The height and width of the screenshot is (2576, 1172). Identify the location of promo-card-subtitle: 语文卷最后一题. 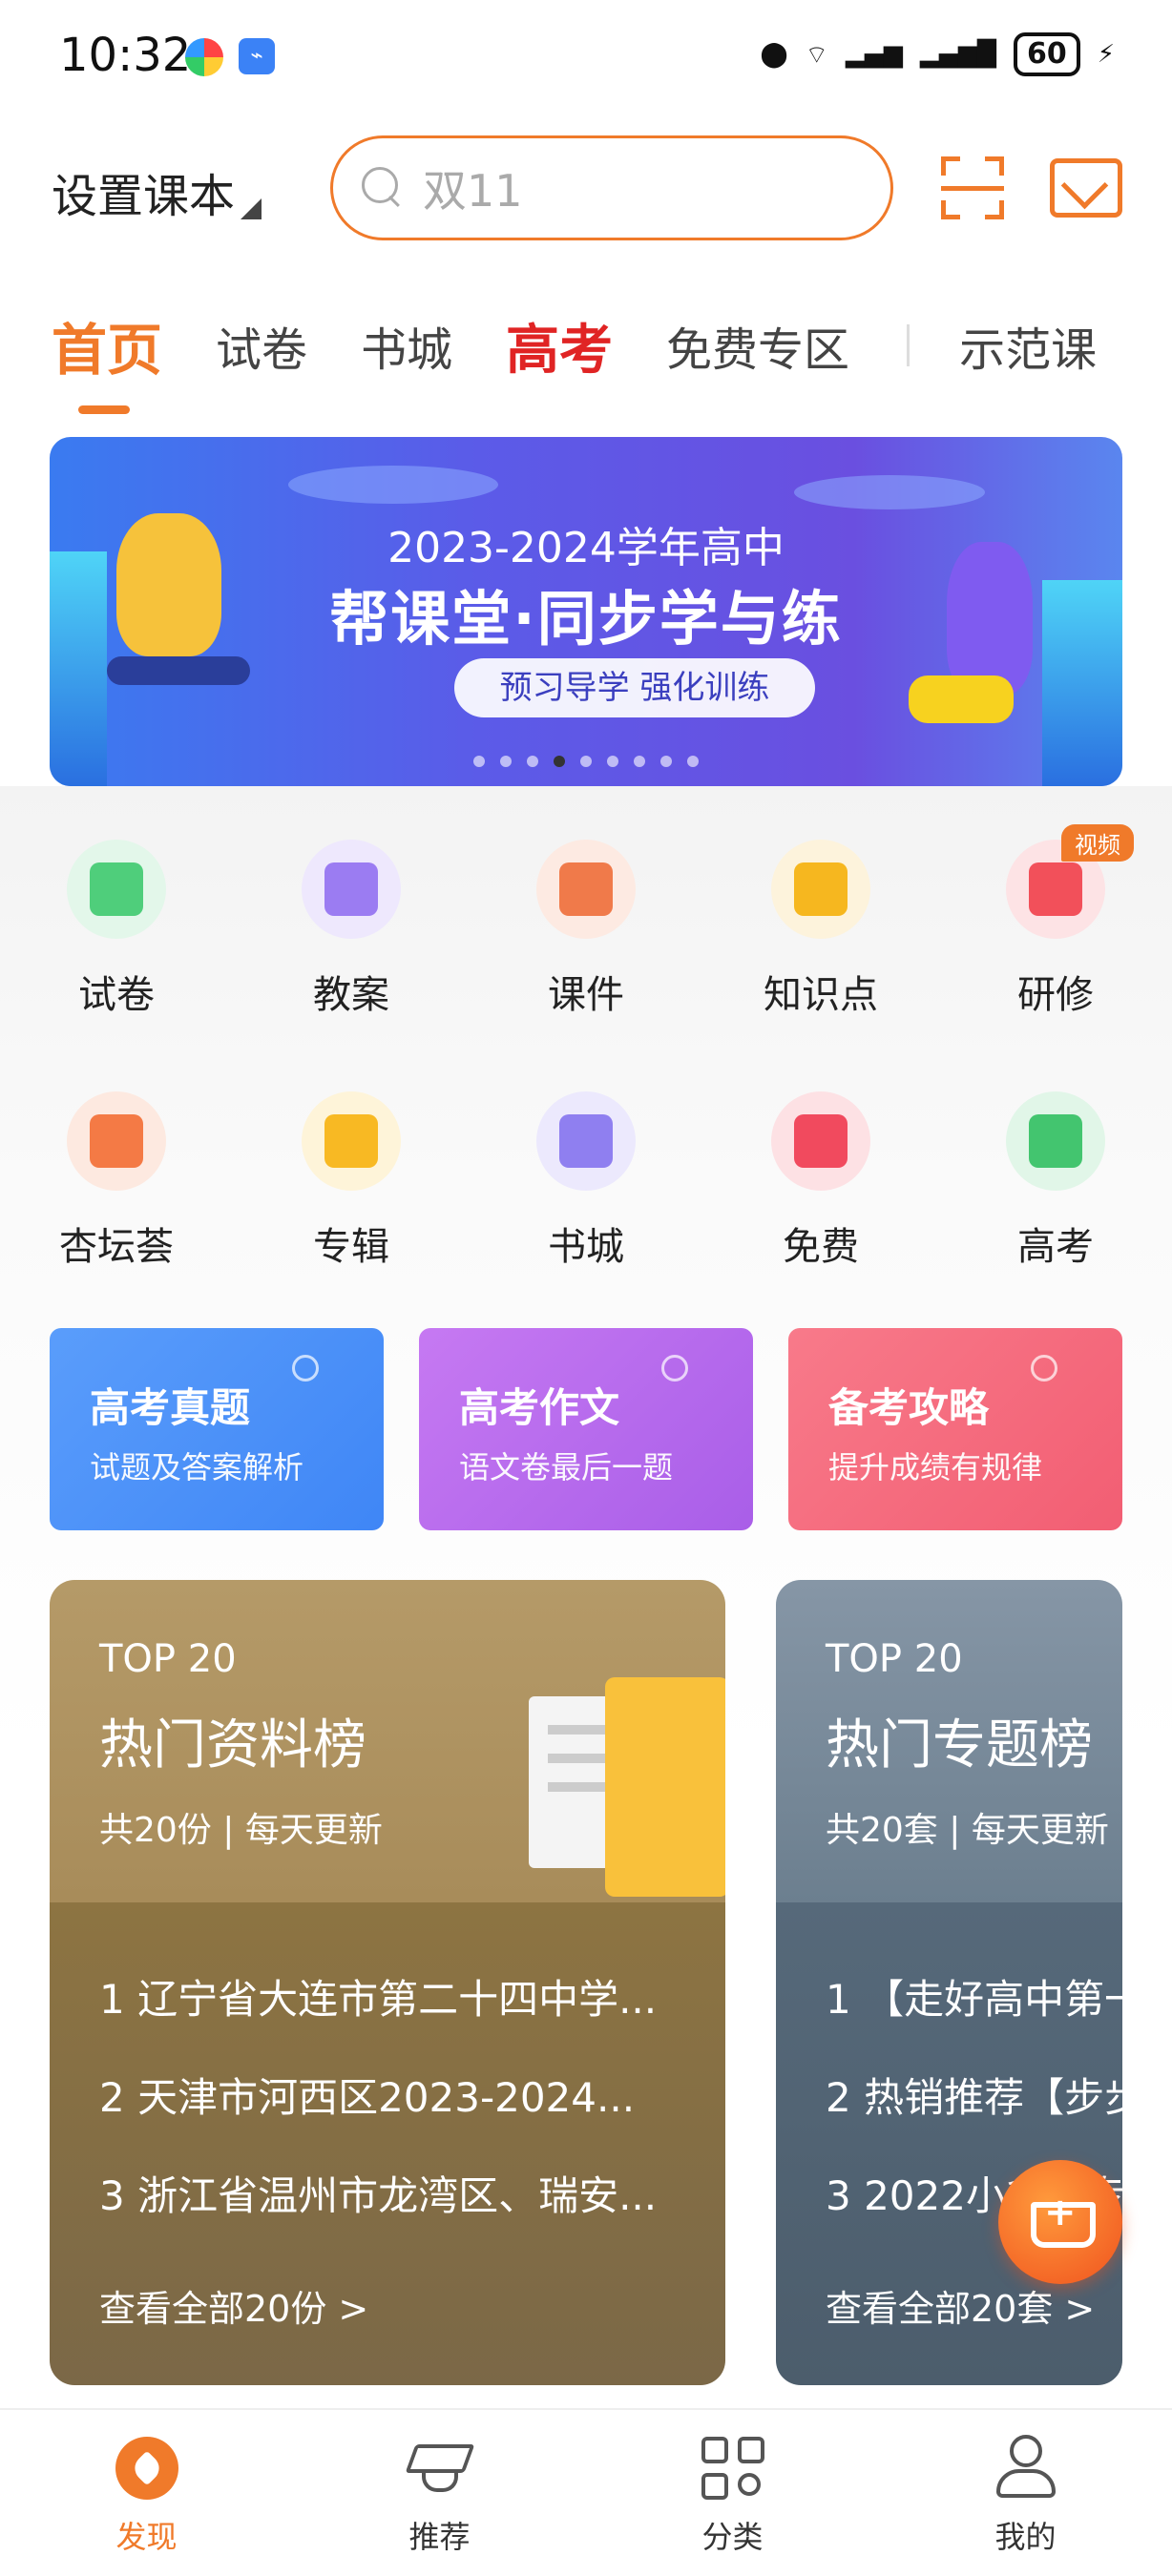
(566, 1467).